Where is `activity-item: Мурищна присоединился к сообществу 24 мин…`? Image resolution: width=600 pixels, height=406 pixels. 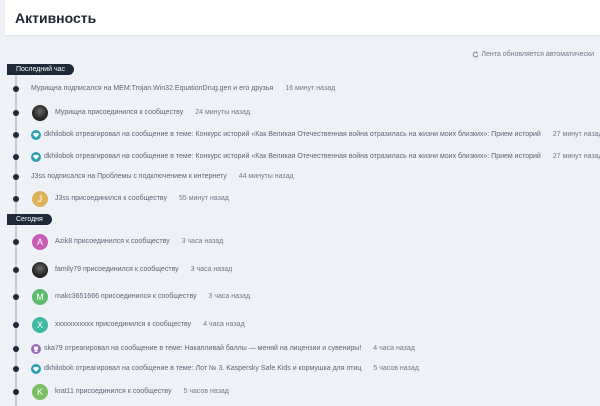 activity-item: Мурищна присоединился к сообществу 24 мин… is located at coordinates (300, 113).